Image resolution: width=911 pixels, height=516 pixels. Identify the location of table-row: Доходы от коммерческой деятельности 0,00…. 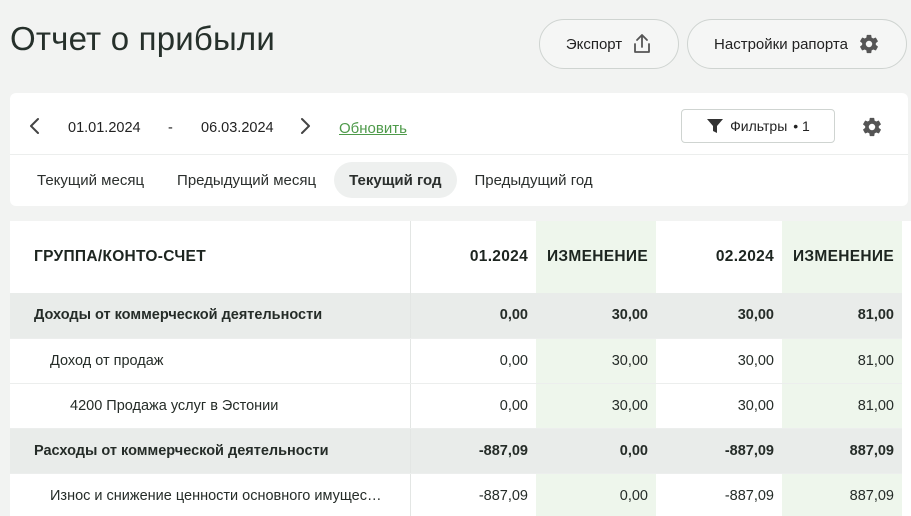
(456, 316).